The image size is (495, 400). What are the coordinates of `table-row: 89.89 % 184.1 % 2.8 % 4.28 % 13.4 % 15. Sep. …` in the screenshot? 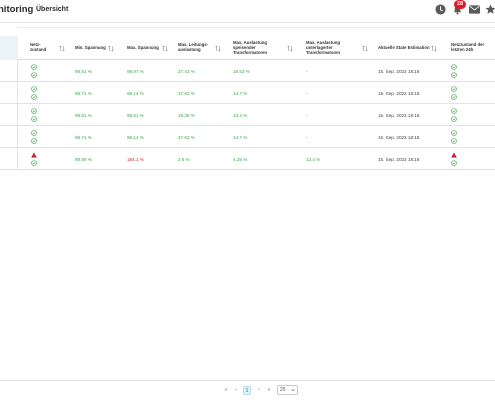 It's located at (247, 159).